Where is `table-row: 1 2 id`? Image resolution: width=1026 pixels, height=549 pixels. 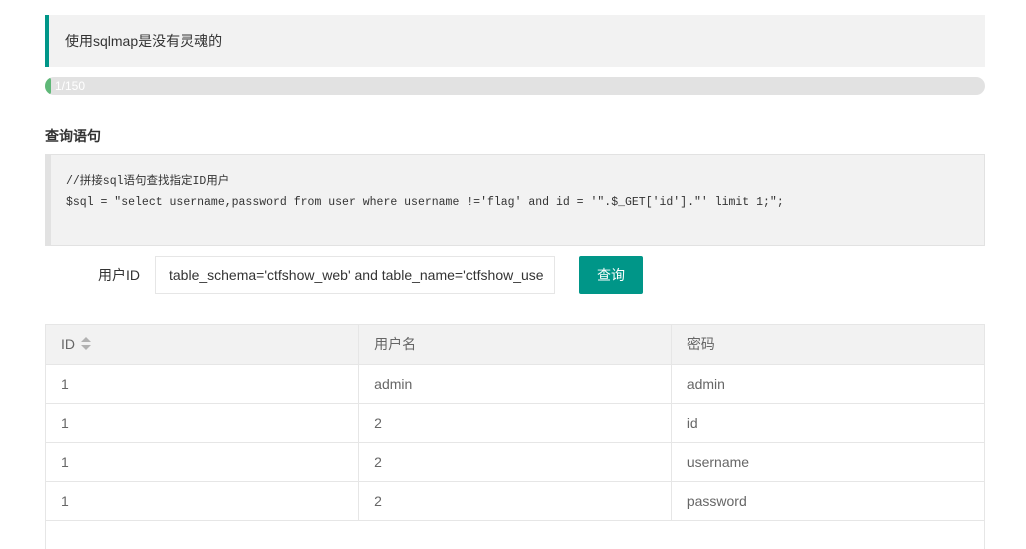
table-row: 1 2 id is located at coordinates (515, 423).